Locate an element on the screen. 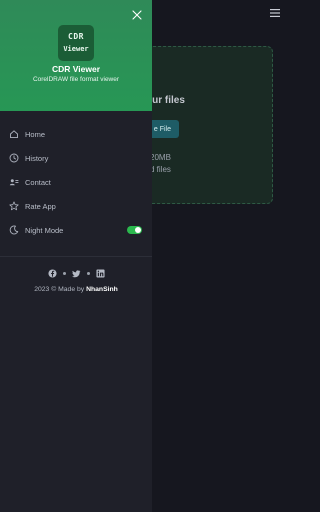 The height and width of the screenshot is (512, 320). home-icon is located at coordinates (14, 134).